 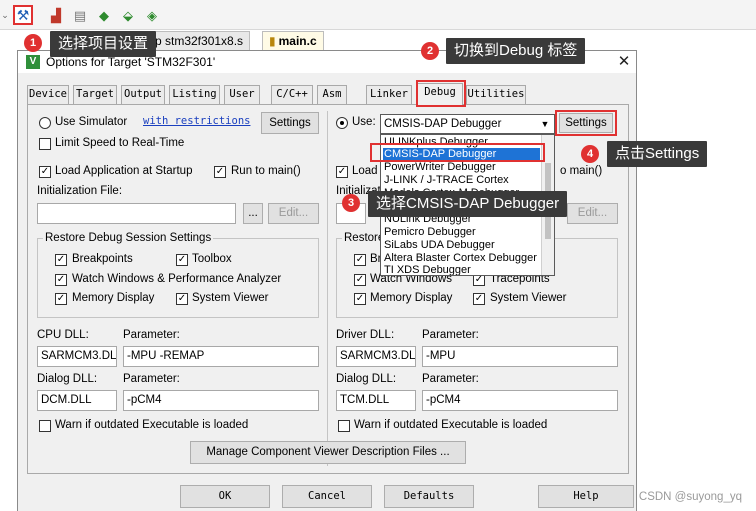 What do you see at coordinates (342, 172) in the screenshot?
I see `right-load-checkbox: ✓` at bounding box center [342, 172].